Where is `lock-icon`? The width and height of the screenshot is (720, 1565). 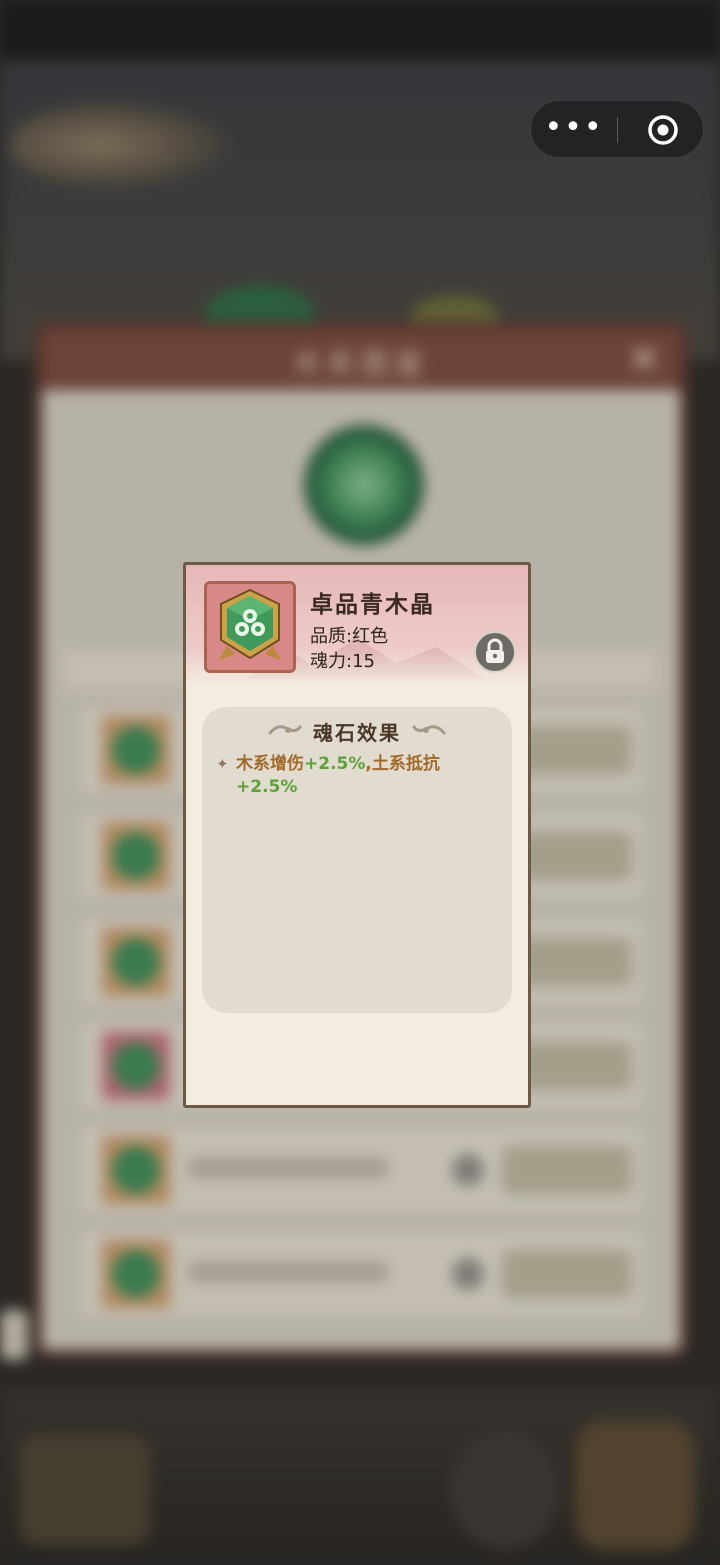 lock-icon is located at coordinates (495, 650).